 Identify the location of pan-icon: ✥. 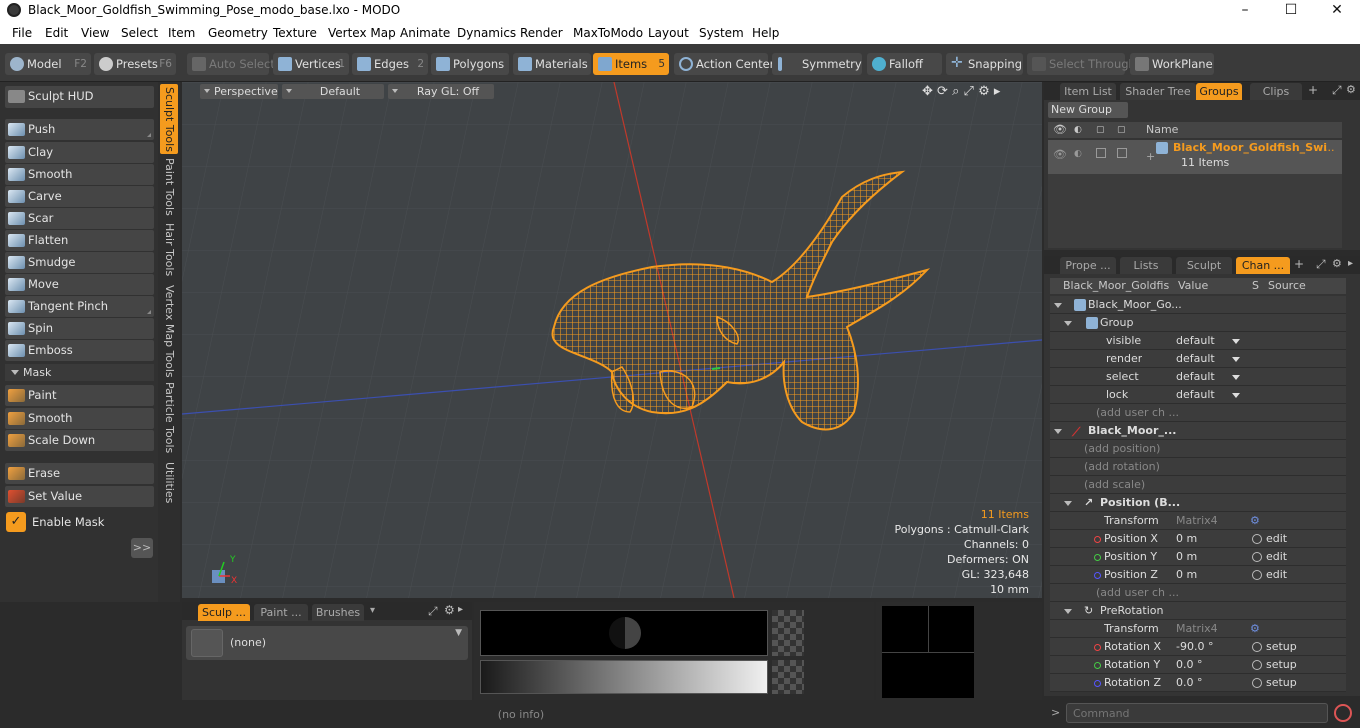
(927, 91).